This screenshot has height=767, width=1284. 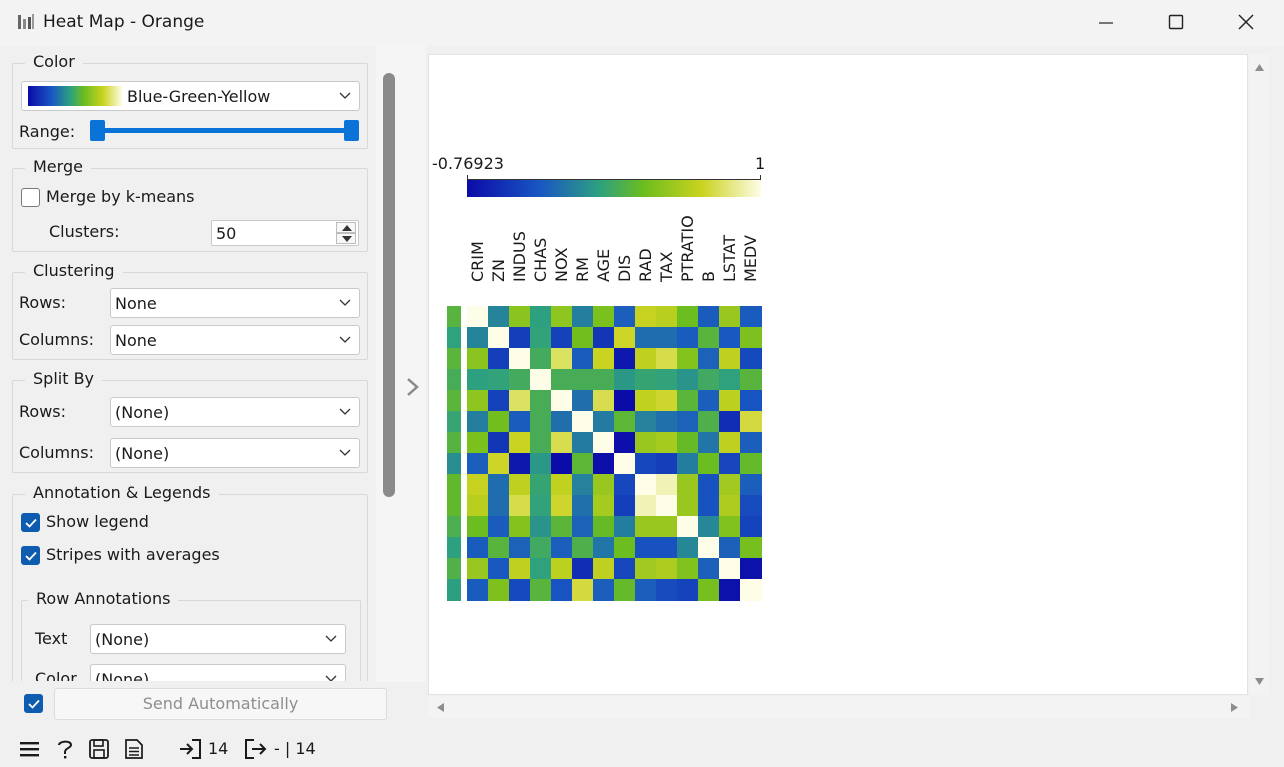 What do you see at coordinates (838, 707) in the screenshot?
I see `horizontal-scrollbar` at bounding box center [838, 707].